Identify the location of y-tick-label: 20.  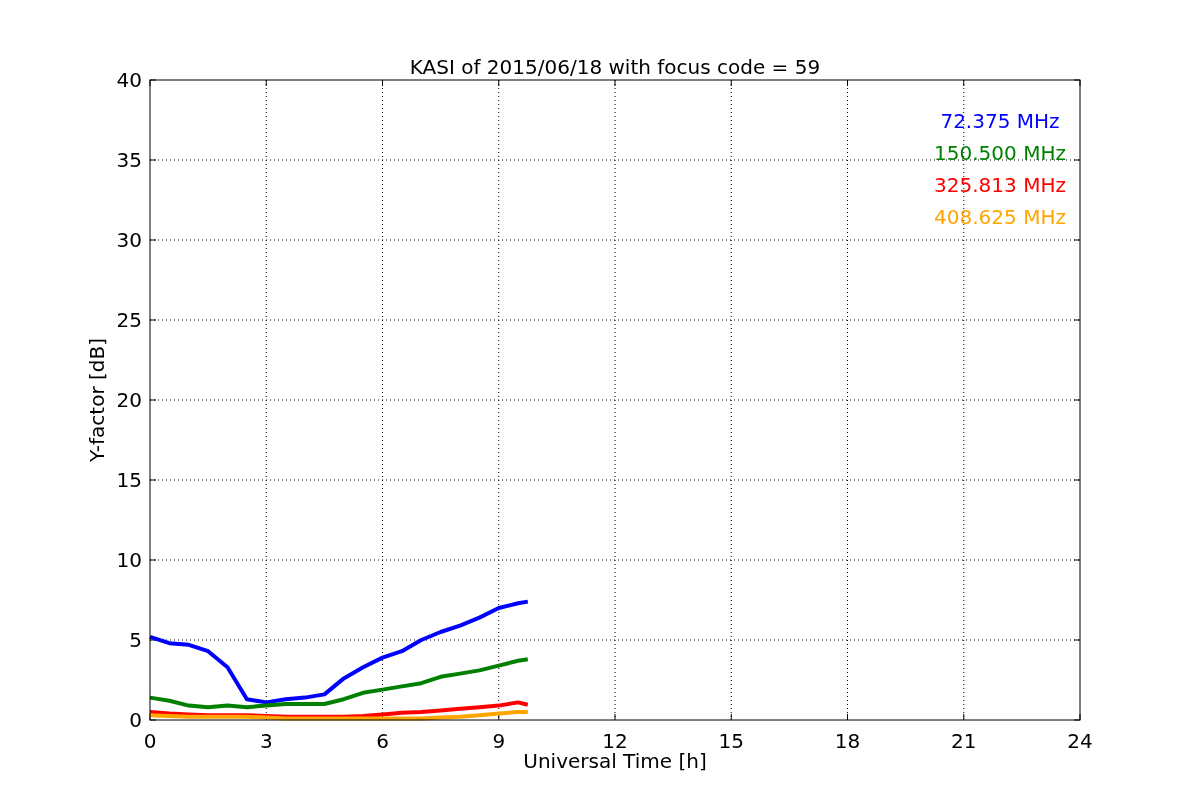
(129, 400).